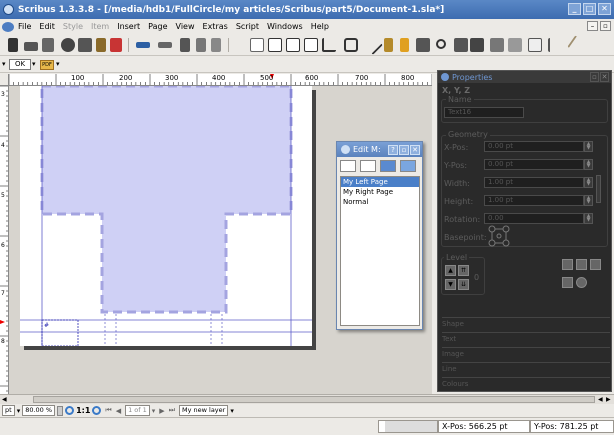 Image resolution: width=614 pixels, height=435 pixels. What do you see at coordinates (201, 45) in the screenshot?
I see `copy-icon` at bounding box center [201, 45].